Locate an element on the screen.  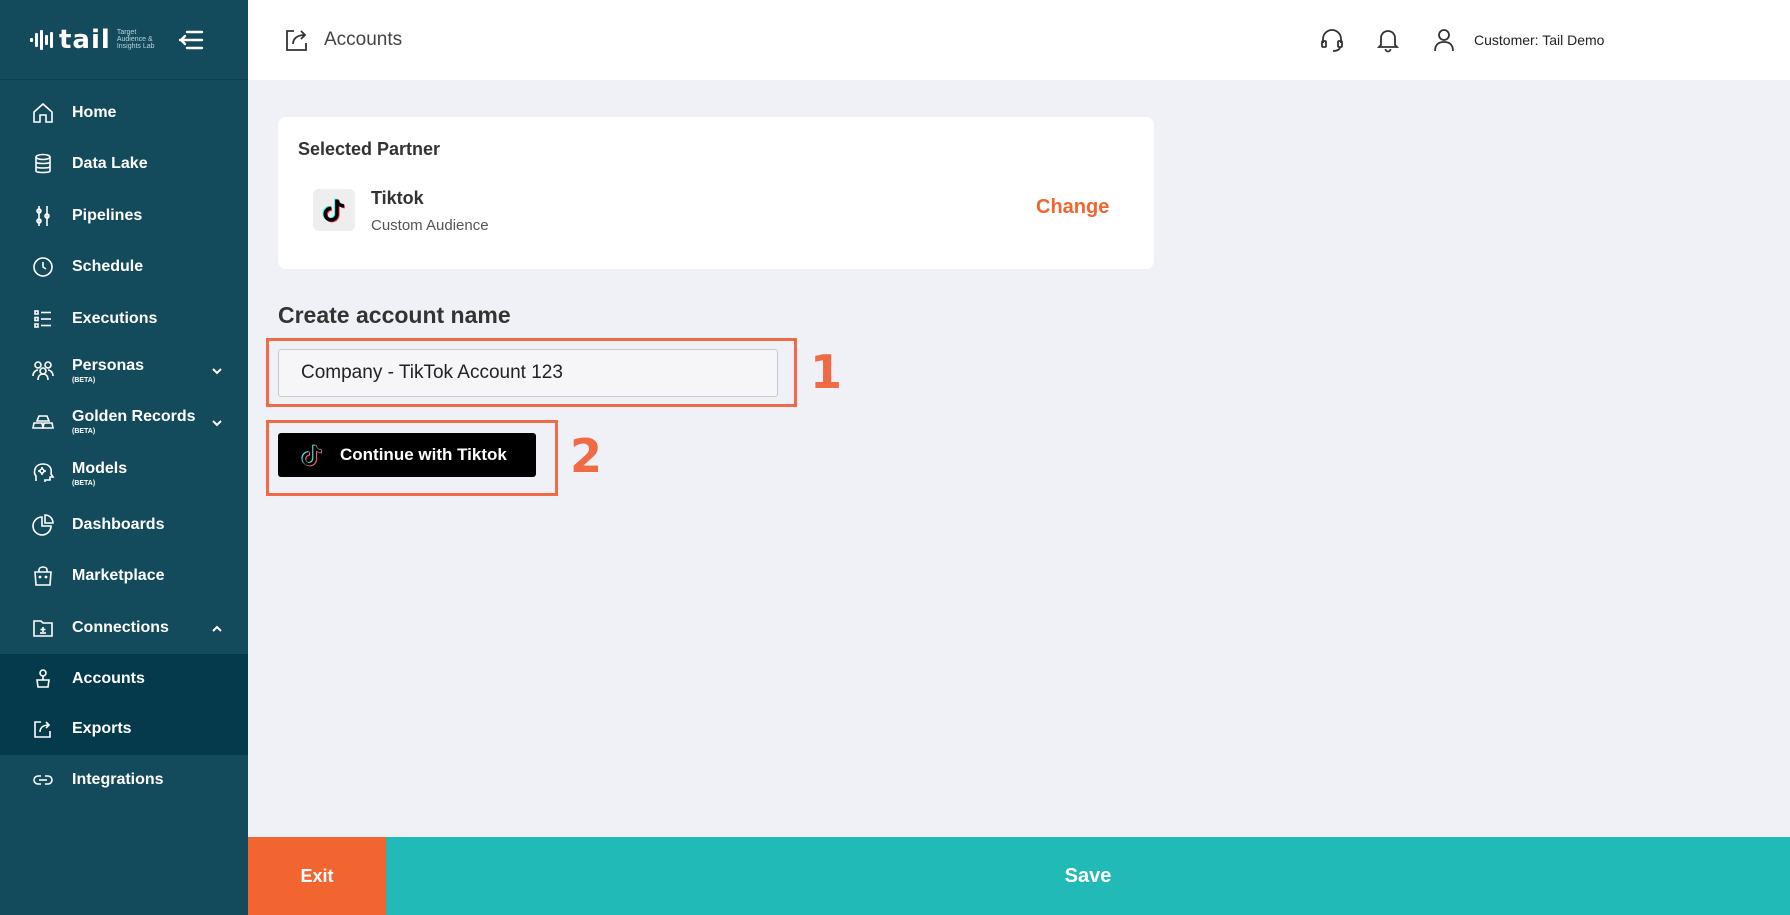
clock-icon is located at coordinates (43, 267).